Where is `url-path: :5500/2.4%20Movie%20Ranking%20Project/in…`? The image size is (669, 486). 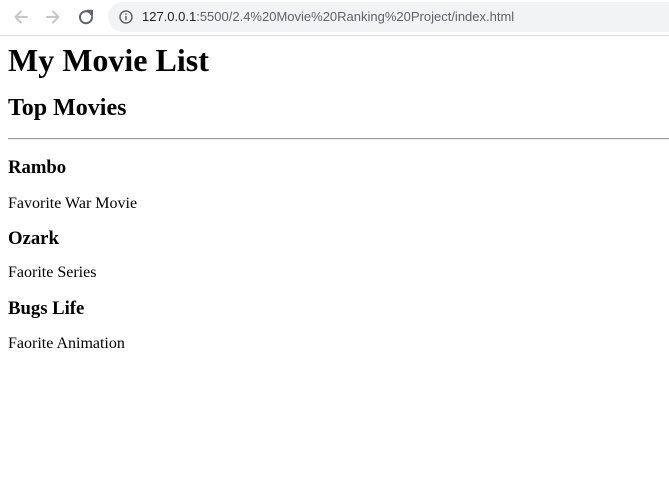
url-path: :5500/2.4%20Movie%20Ranking%20Project/in… is located at coordinates (355, 16).